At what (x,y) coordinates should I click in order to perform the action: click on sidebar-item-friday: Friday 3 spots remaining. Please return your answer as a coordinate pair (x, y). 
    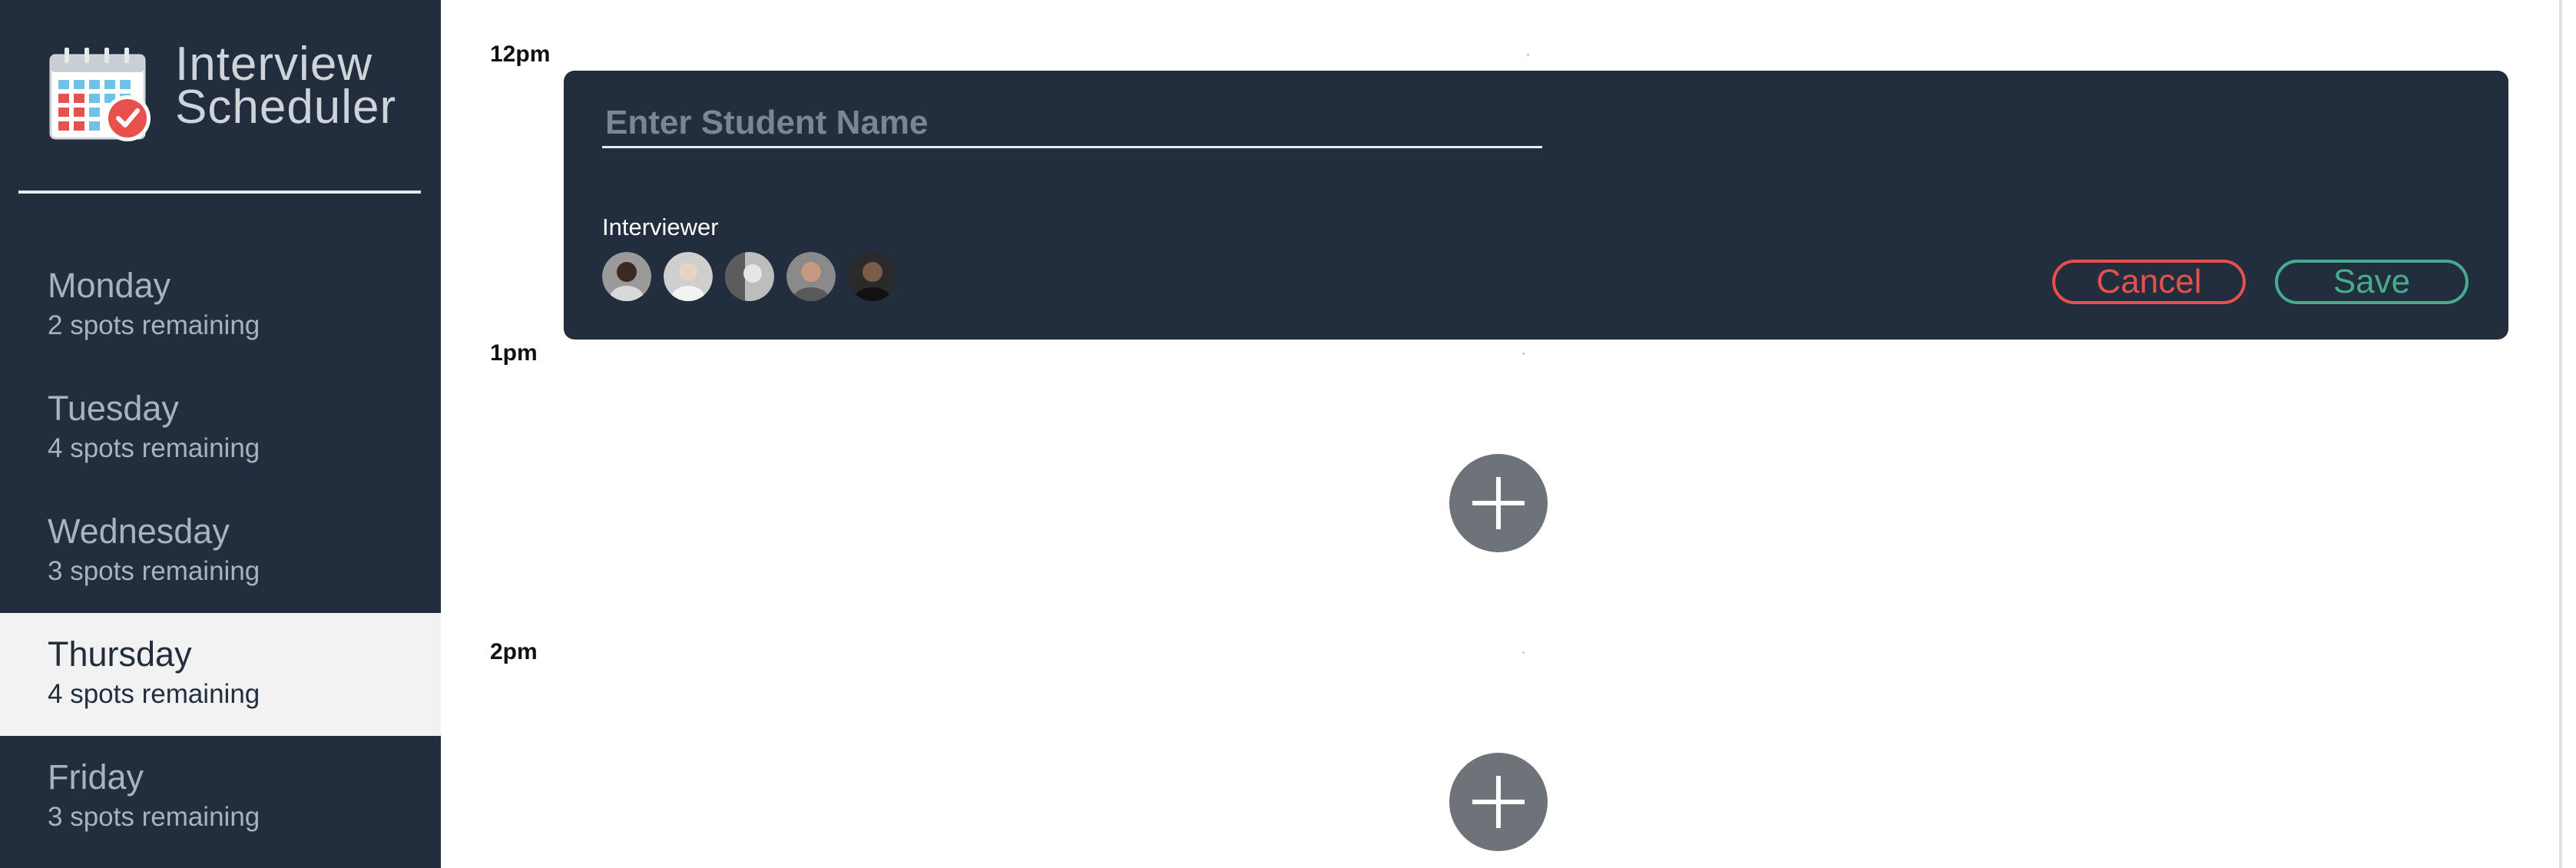
    Looking at the image, I should click on (220, 798).